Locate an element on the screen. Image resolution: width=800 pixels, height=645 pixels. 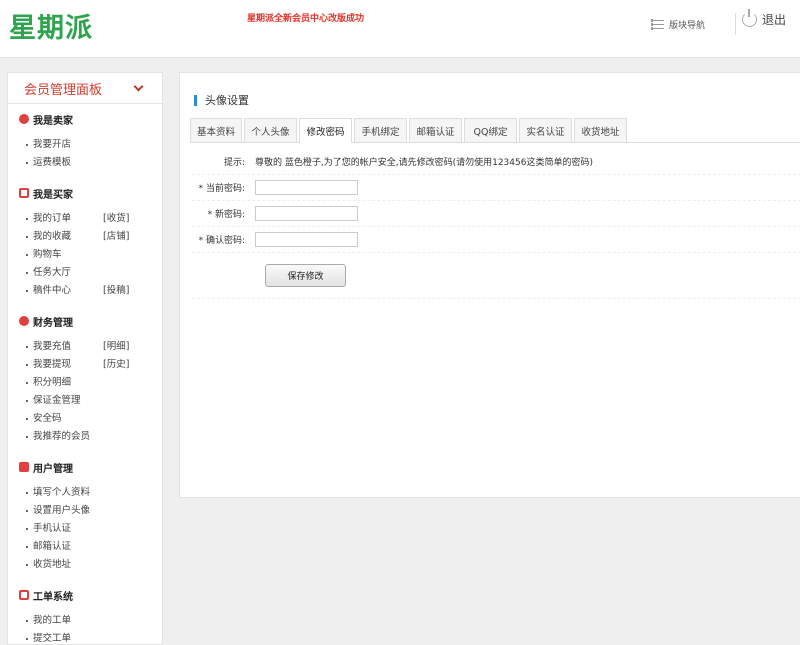
chevron-down-icon is located at coordinates (139, 87).